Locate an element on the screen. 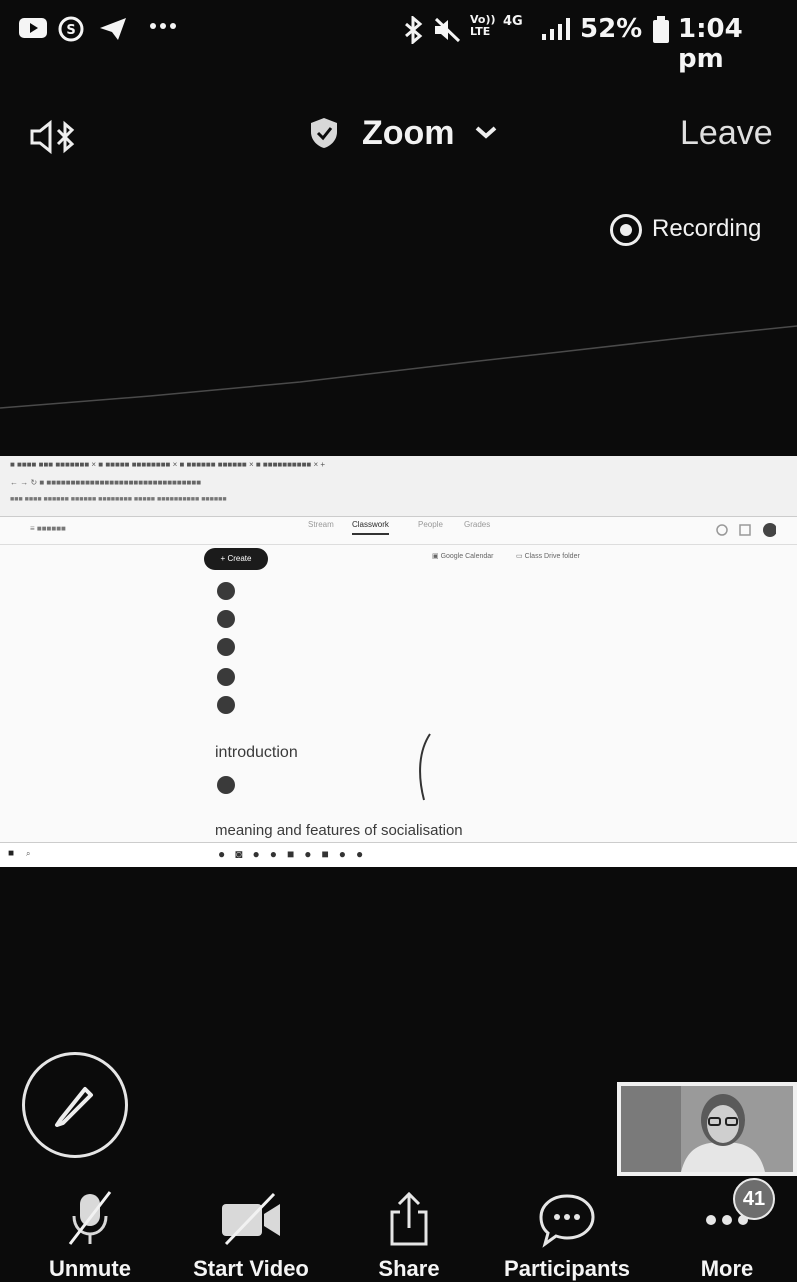 This screenshot has height=1282, width=797. volte-indicator: Vo)) LTE is located at coordinates (483, 25).